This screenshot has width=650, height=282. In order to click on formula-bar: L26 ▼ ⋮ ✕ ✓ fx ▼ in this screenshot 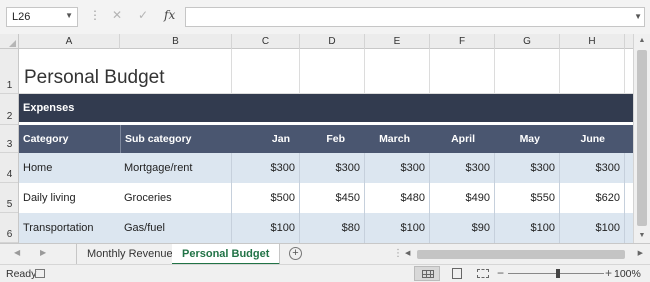, I will do `click(325, 17)`.